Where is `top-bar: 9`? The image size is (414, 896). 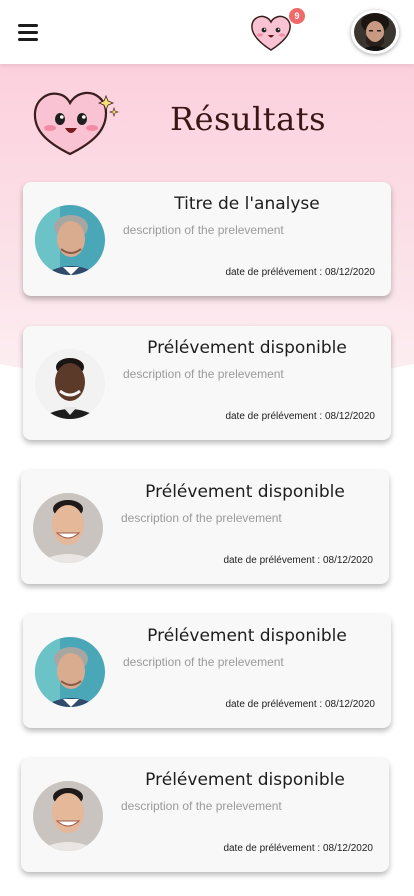 top-bar: 9 is located at coordinates (207, 32).